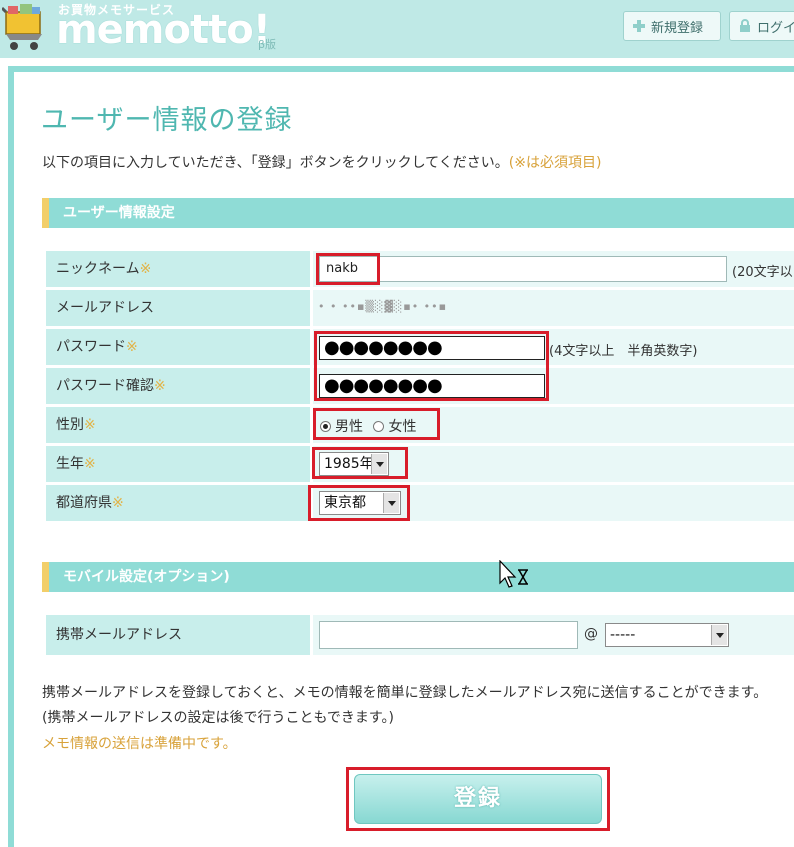 The width and height of the screenshot is (794, 847). Describe the element at coordinates (418, 213) in the screenshot. I see `section-user-info: ユーザー情報設定` at that location.